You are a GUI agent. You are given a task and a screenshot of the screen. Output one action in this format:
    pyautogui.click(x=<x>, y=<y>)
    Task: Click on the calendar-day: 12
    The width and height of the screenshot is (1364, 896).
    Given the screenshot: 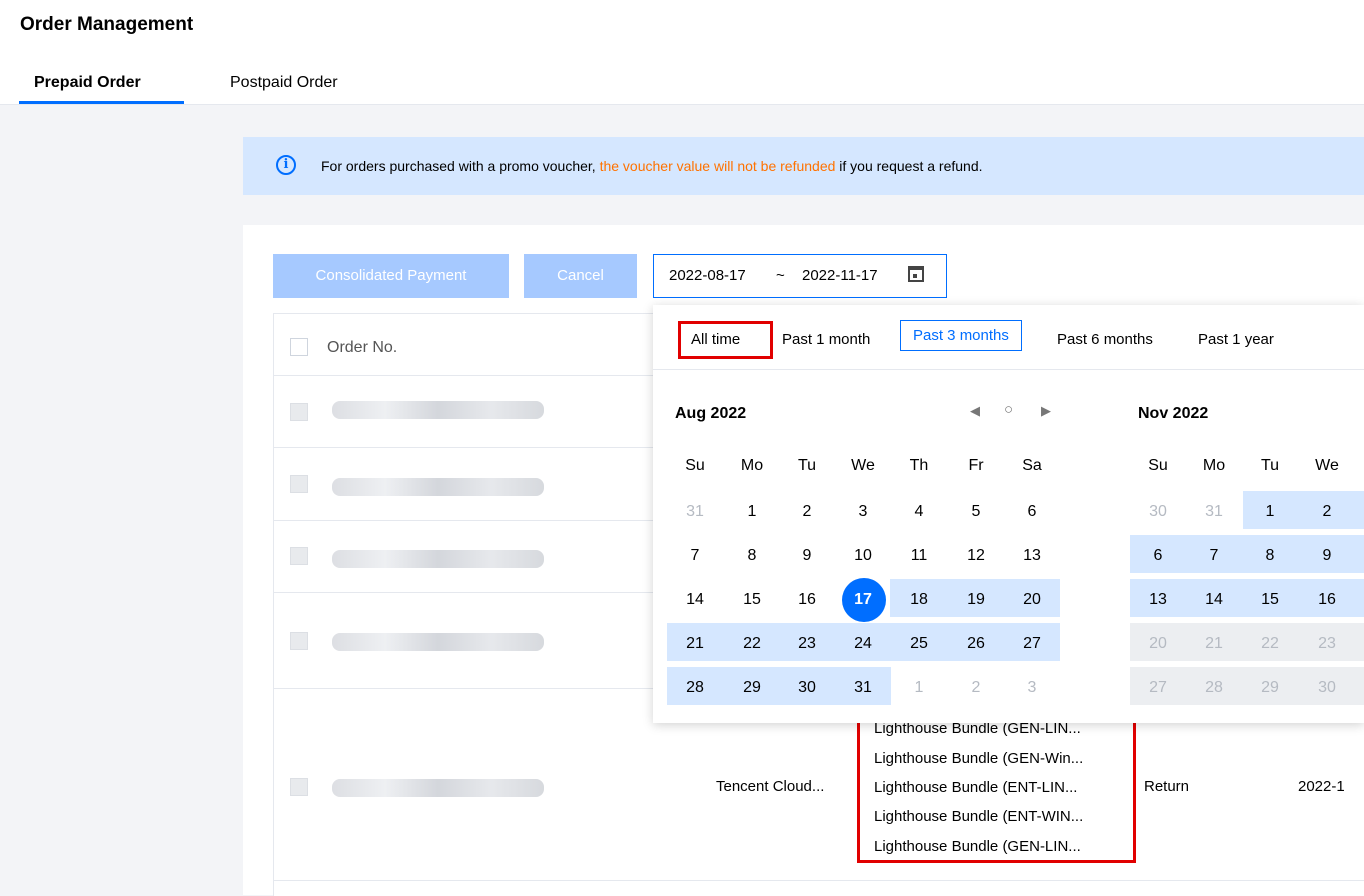 What is the action you would take?
    pyautogui.click(x=976, y=556)
    